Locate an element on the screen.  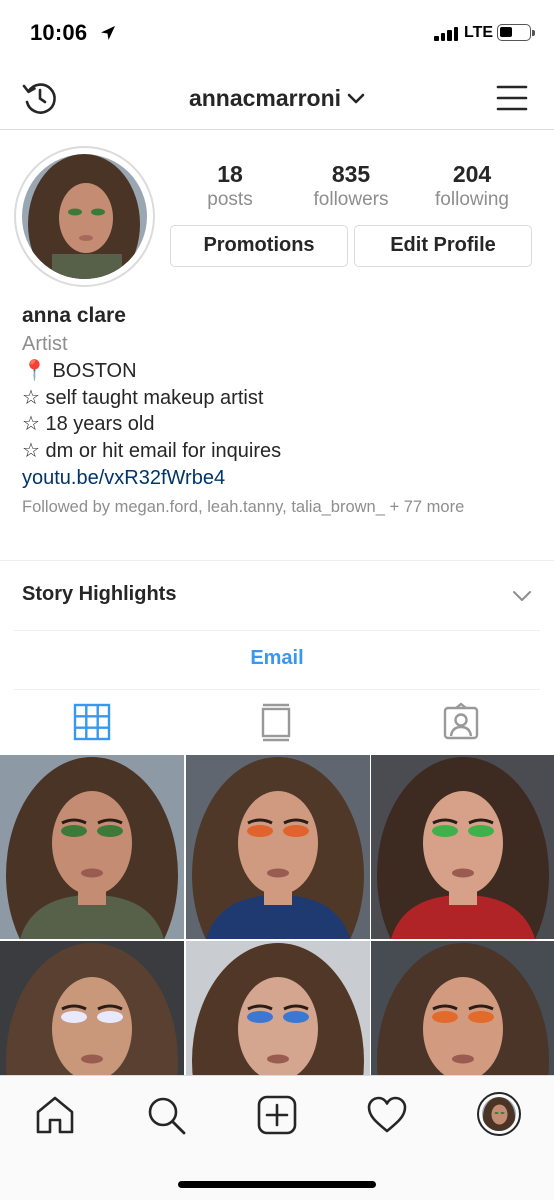
stat-posts-value: 18 is located at coordinates (230, 174).